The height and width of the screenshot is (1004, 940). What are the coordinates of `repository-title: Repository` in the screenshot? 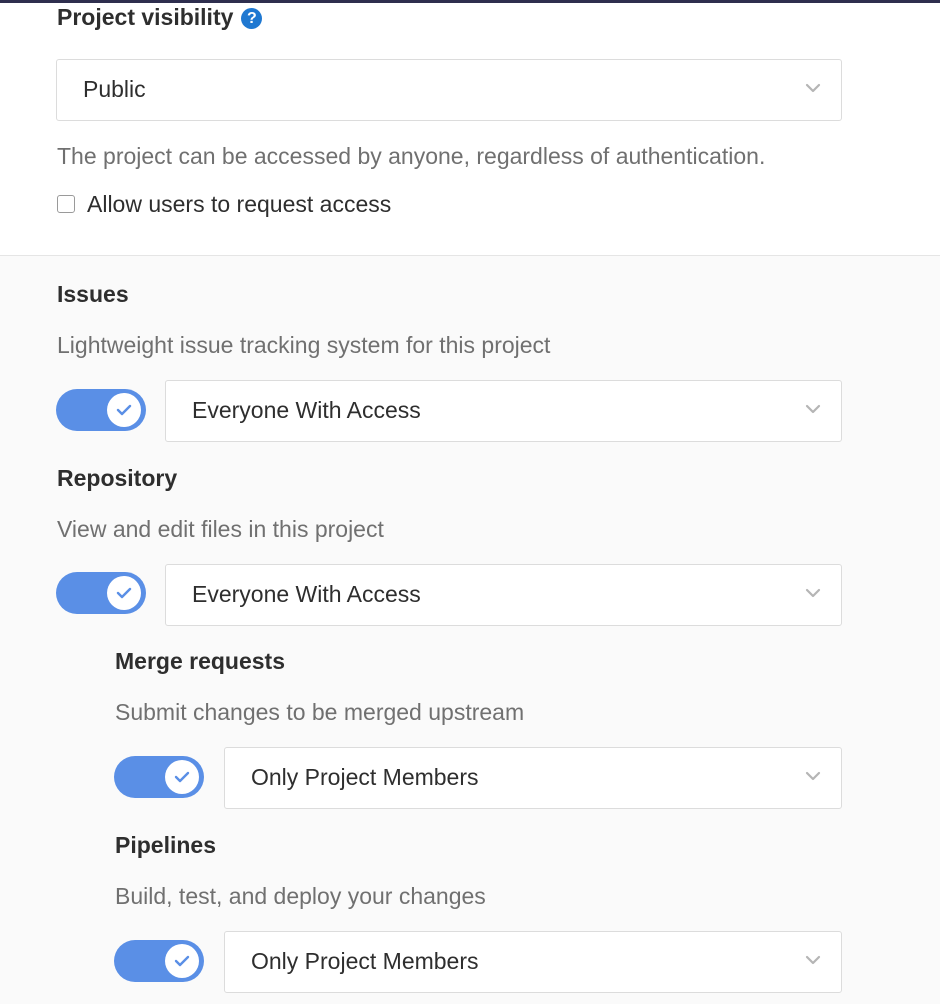 It's located at (117, 478).